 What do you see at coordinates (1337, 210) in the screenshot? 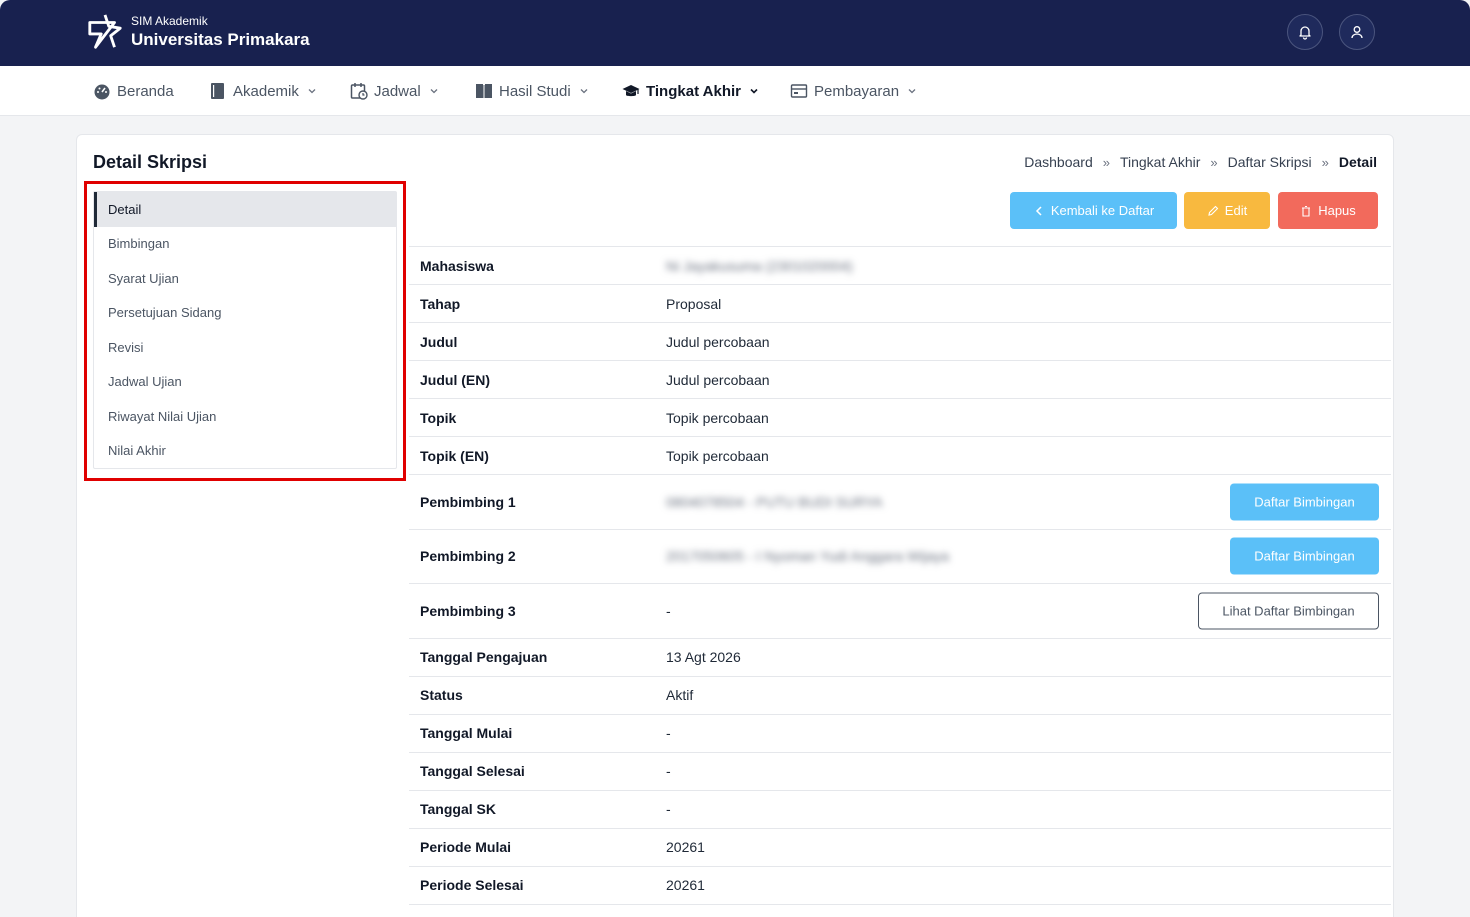
I see `button-label: Hapus` at bounding box center [1337, 210].